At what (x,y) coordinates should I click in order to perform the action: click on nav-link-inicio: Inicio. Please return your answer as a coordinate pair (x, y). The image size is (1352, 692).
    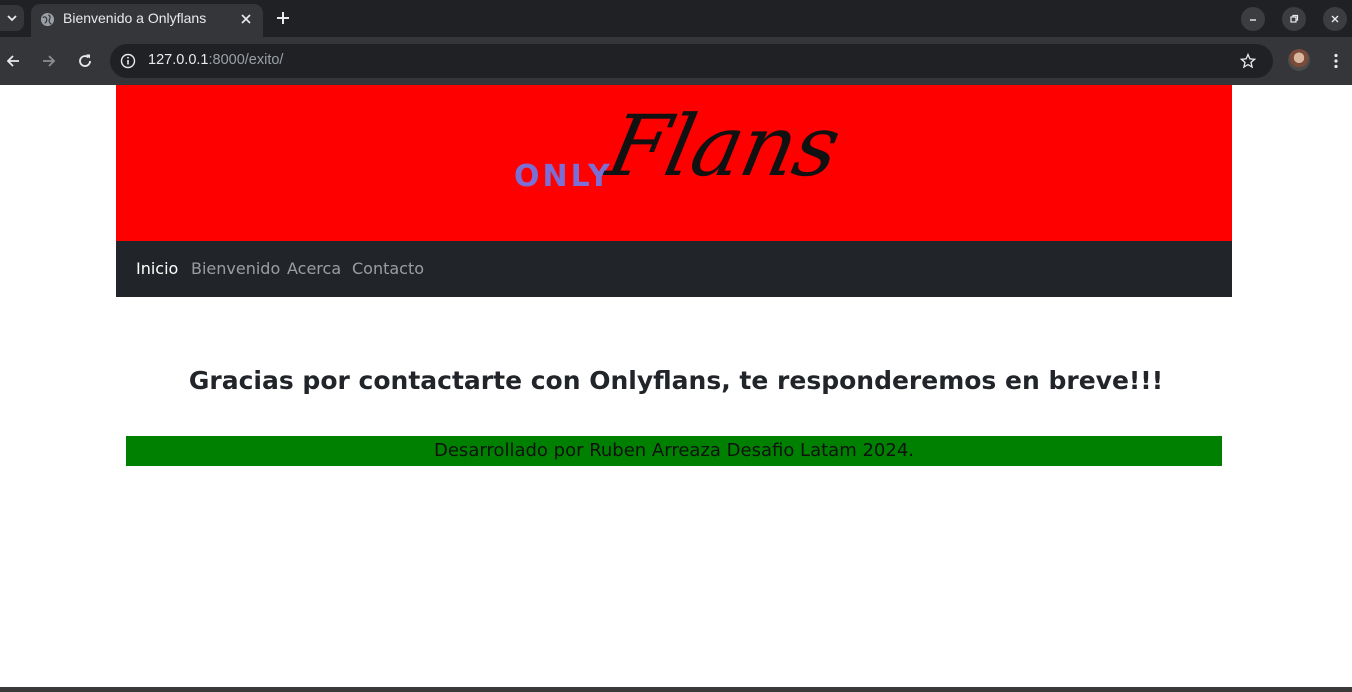
    Looking at the image, I should click on (157, 268).